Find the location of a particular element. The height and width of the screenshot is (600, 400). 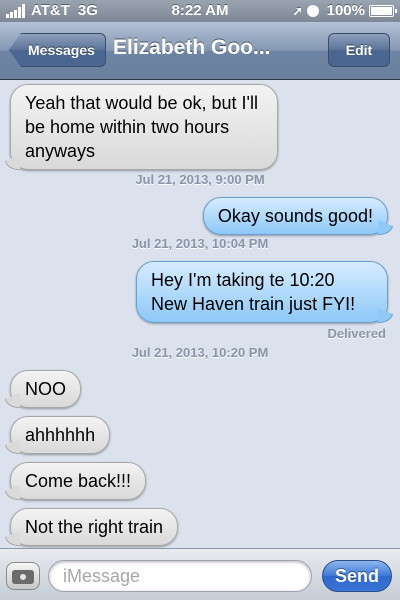

message-timestamp: Jul 21, 2013, 9:00 PM is located at coordinates (200, 179).